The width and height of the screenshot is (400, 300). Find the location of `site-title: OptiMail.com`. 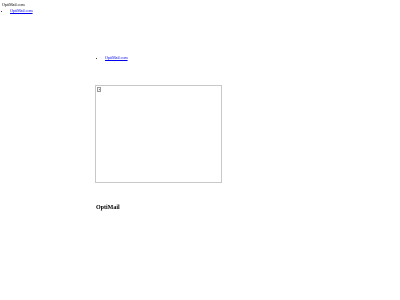

site-title: OptiMail.com is located at coordinates (13, 4).